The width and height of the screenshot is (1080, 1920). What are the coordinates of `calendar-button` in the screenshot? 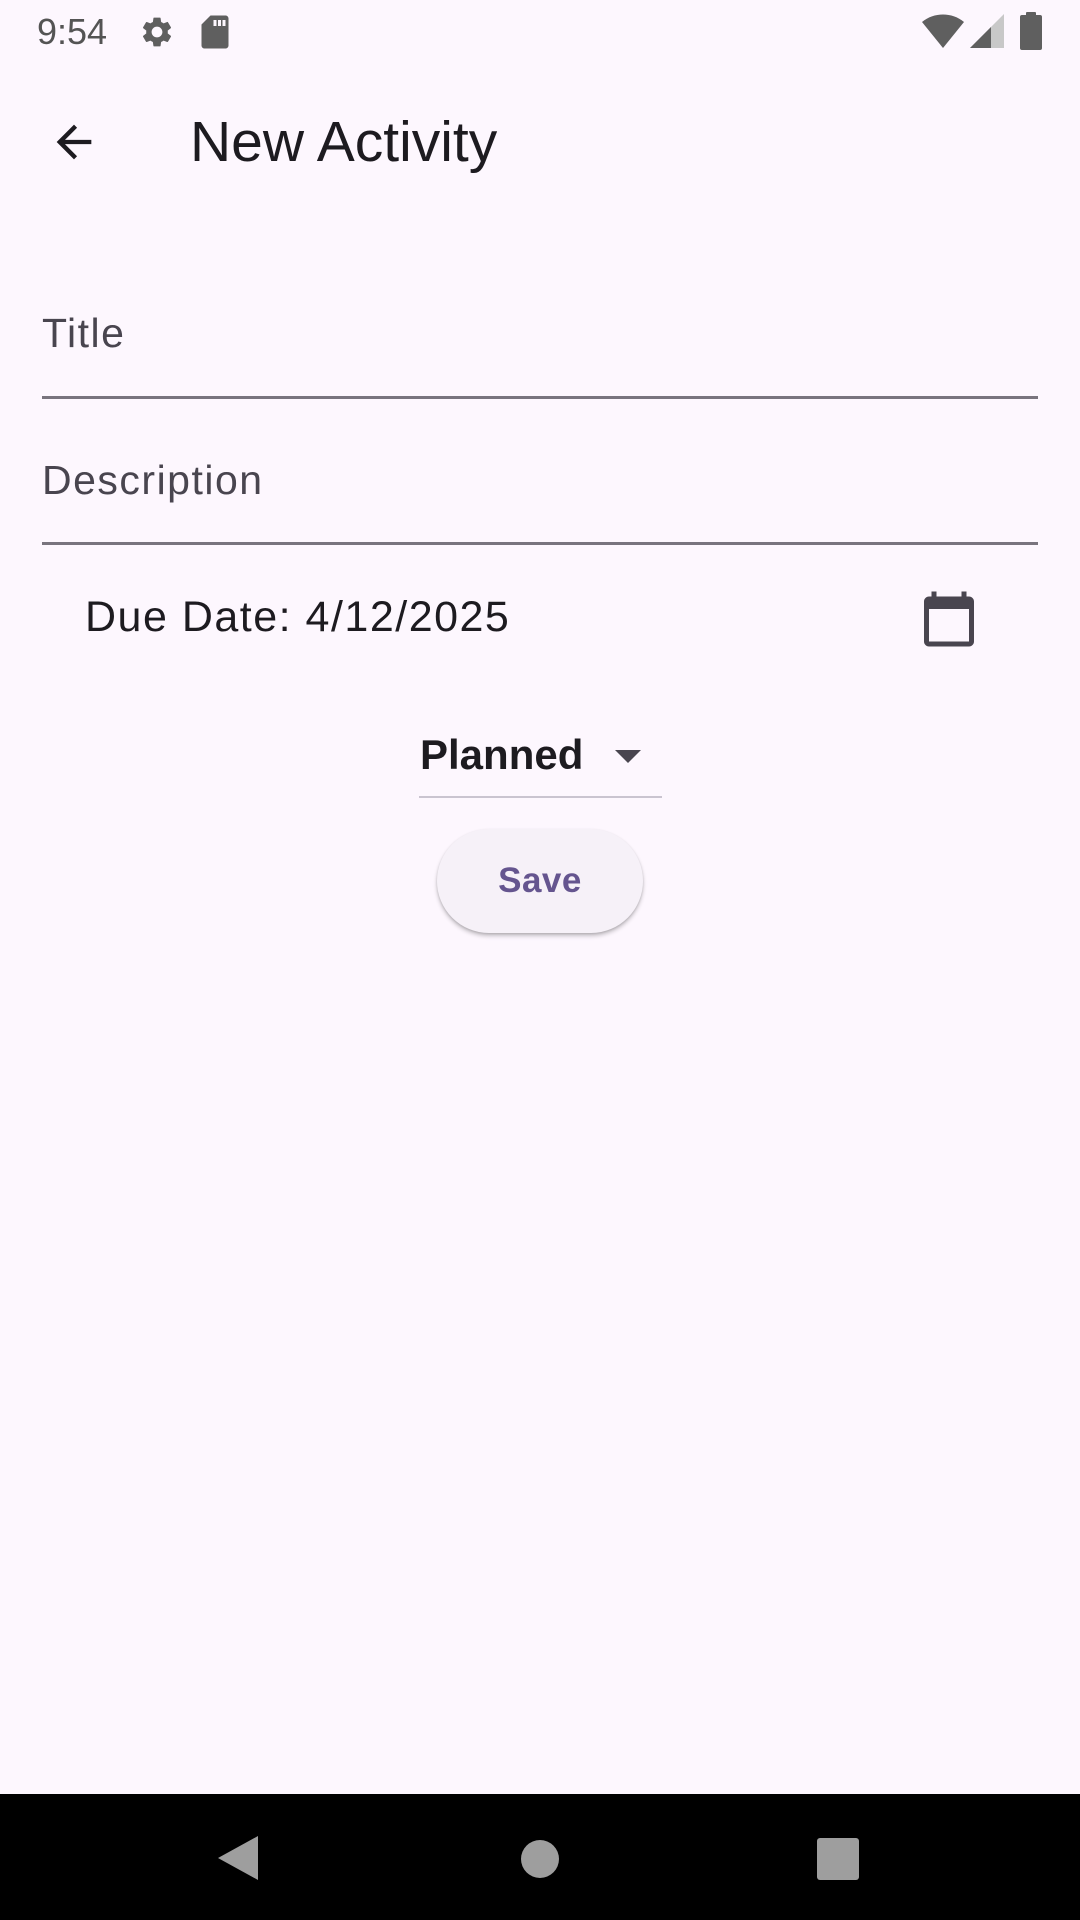 It's located at (949, 619).